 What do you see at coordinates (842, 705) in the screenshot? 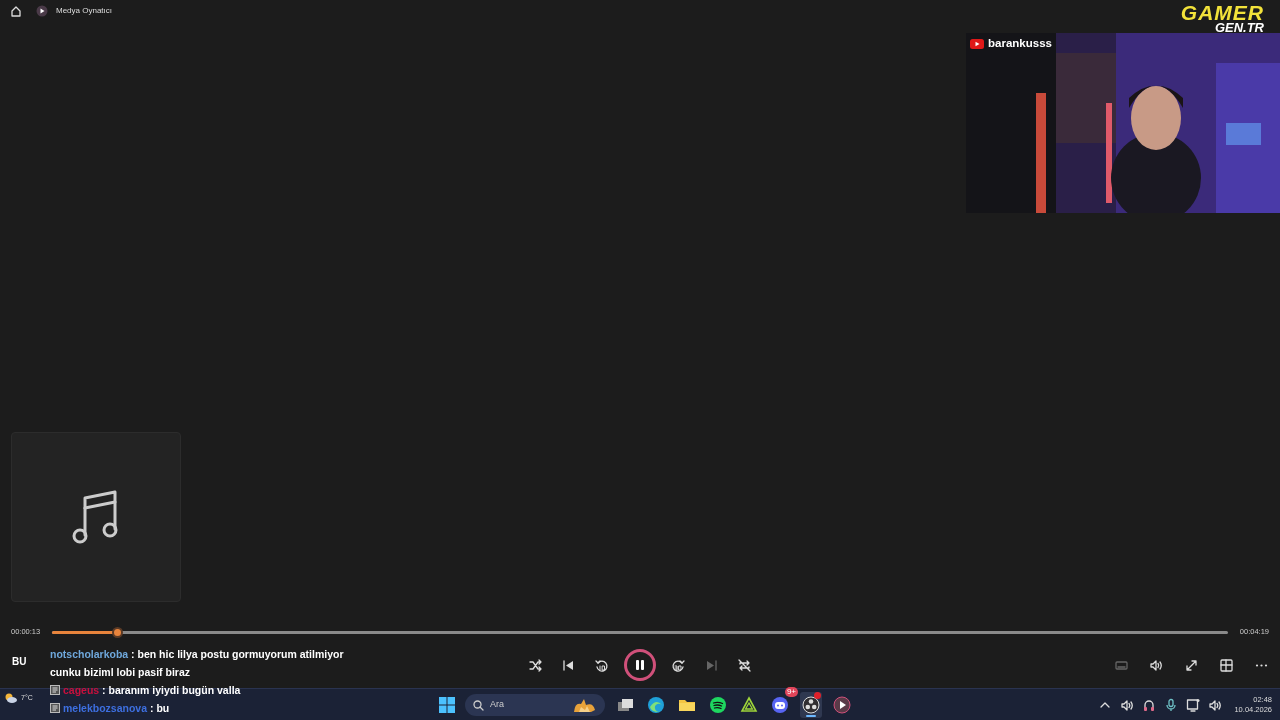
I see `media-player-icon` at bounding box center [842, 705].